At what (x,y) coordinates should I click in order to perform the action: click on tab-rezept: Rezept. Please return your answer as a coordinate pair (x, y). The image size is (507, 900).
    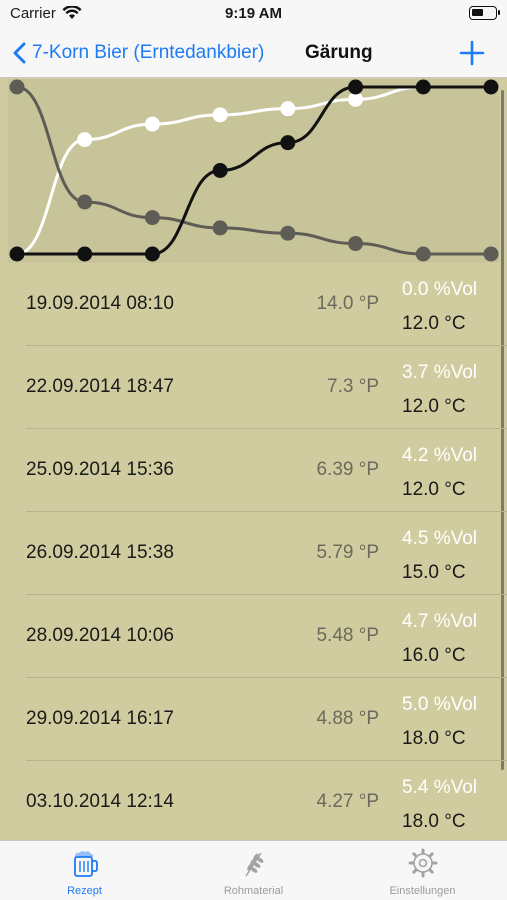
    Looking at the image, I should click on (84, 870).